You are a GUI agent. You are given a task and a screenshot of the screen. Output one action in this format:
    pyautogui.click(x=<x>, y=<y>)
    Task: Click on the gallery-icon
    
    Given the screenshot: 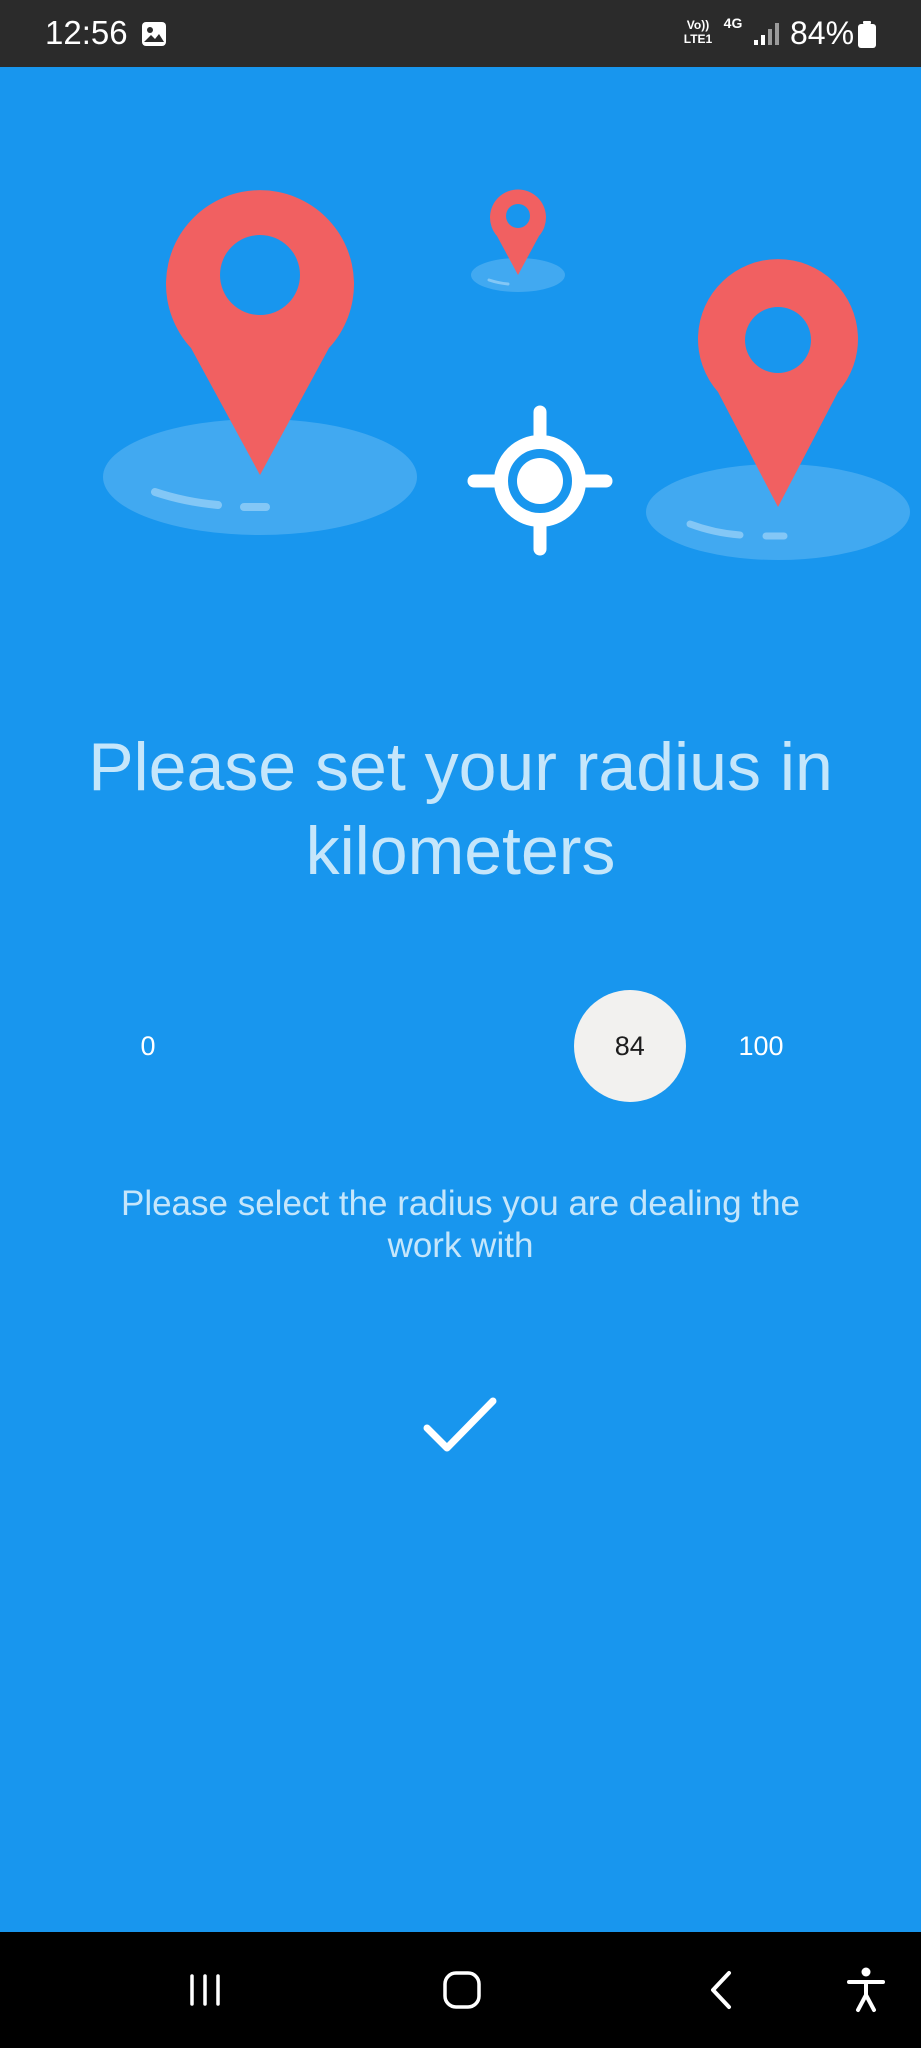 What is the action you would take?
    pyautogui.click(x=154, y=34)
    